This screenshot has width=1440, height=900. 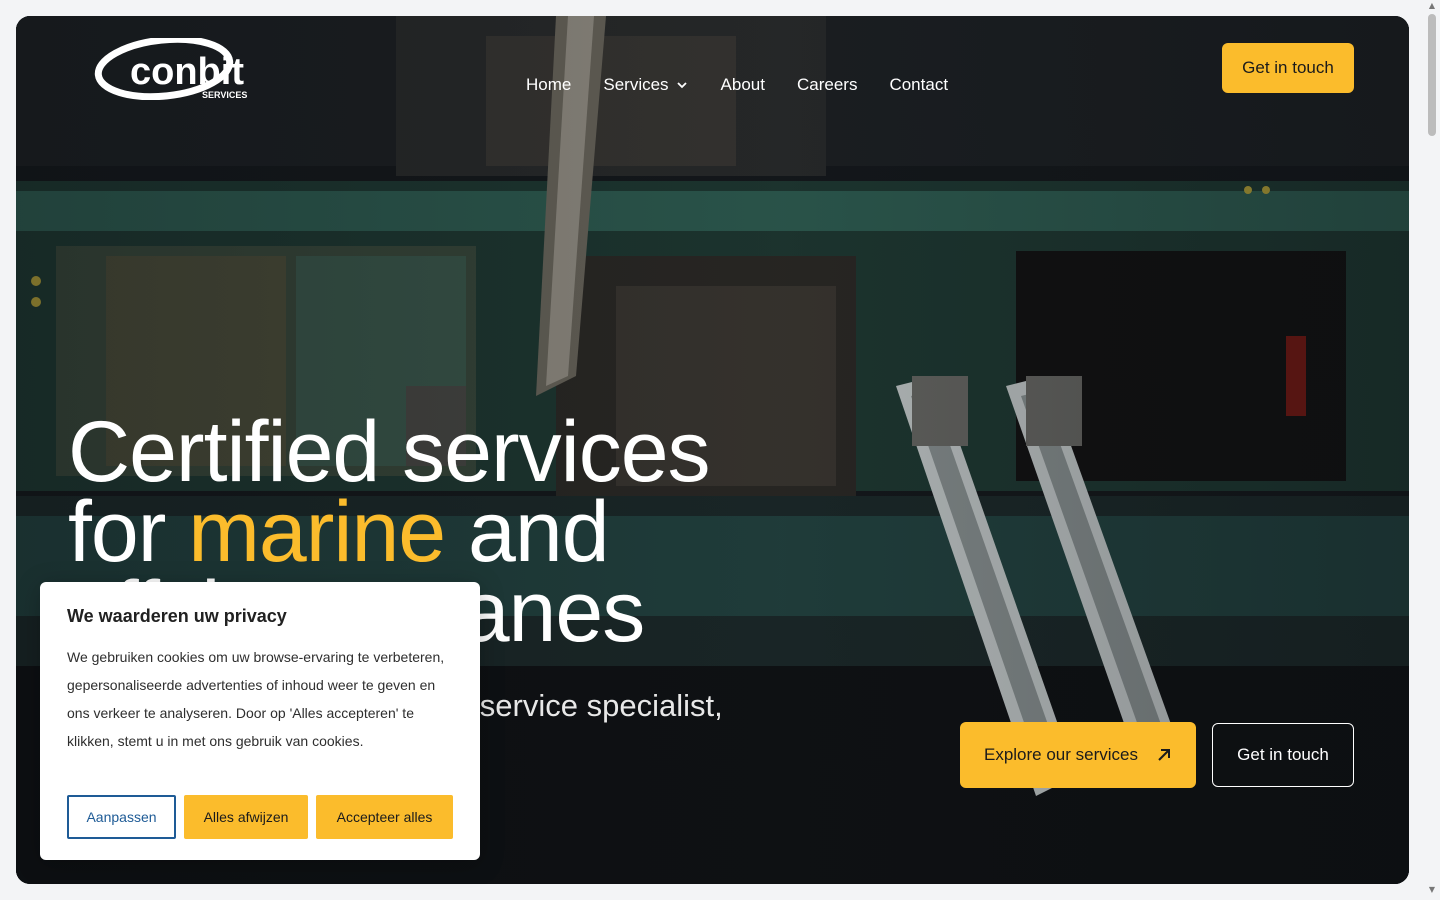 What do you see at coordinates (468, 532) in the screenshot?
I see `headline-line-2: for marine and` at bounding box center [468, 532].